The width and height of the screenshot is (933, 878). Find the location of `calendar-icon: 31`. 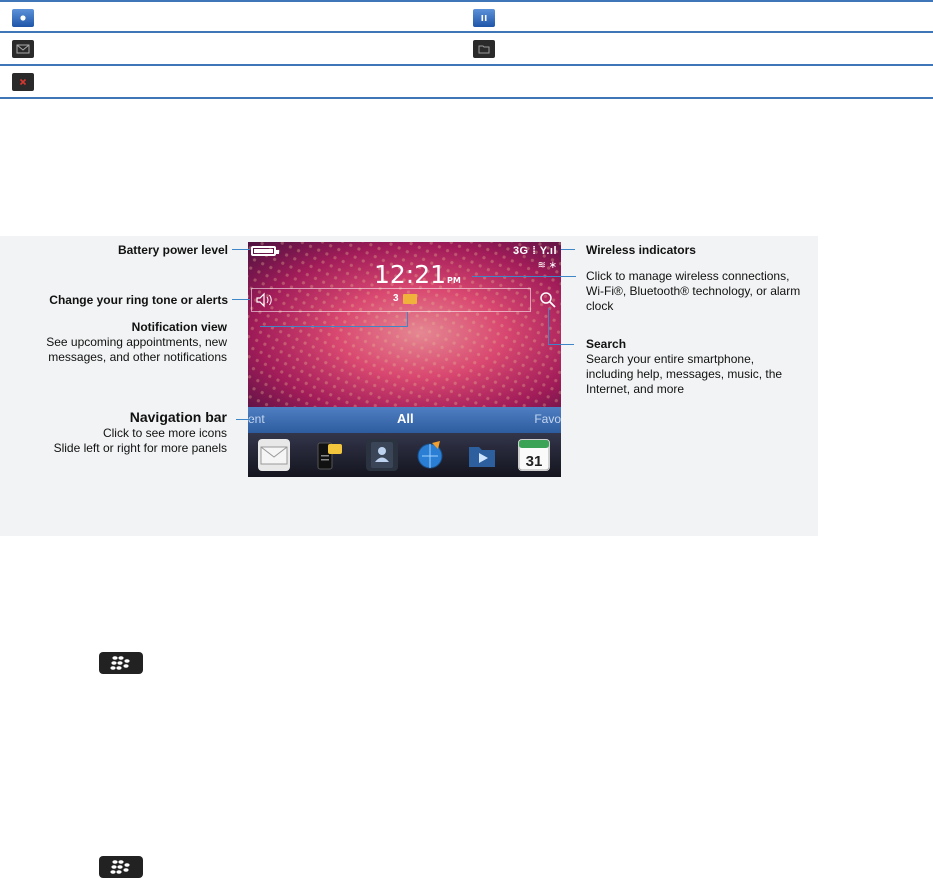

calendar-icon: 31 is located at coordinates (534, 455).